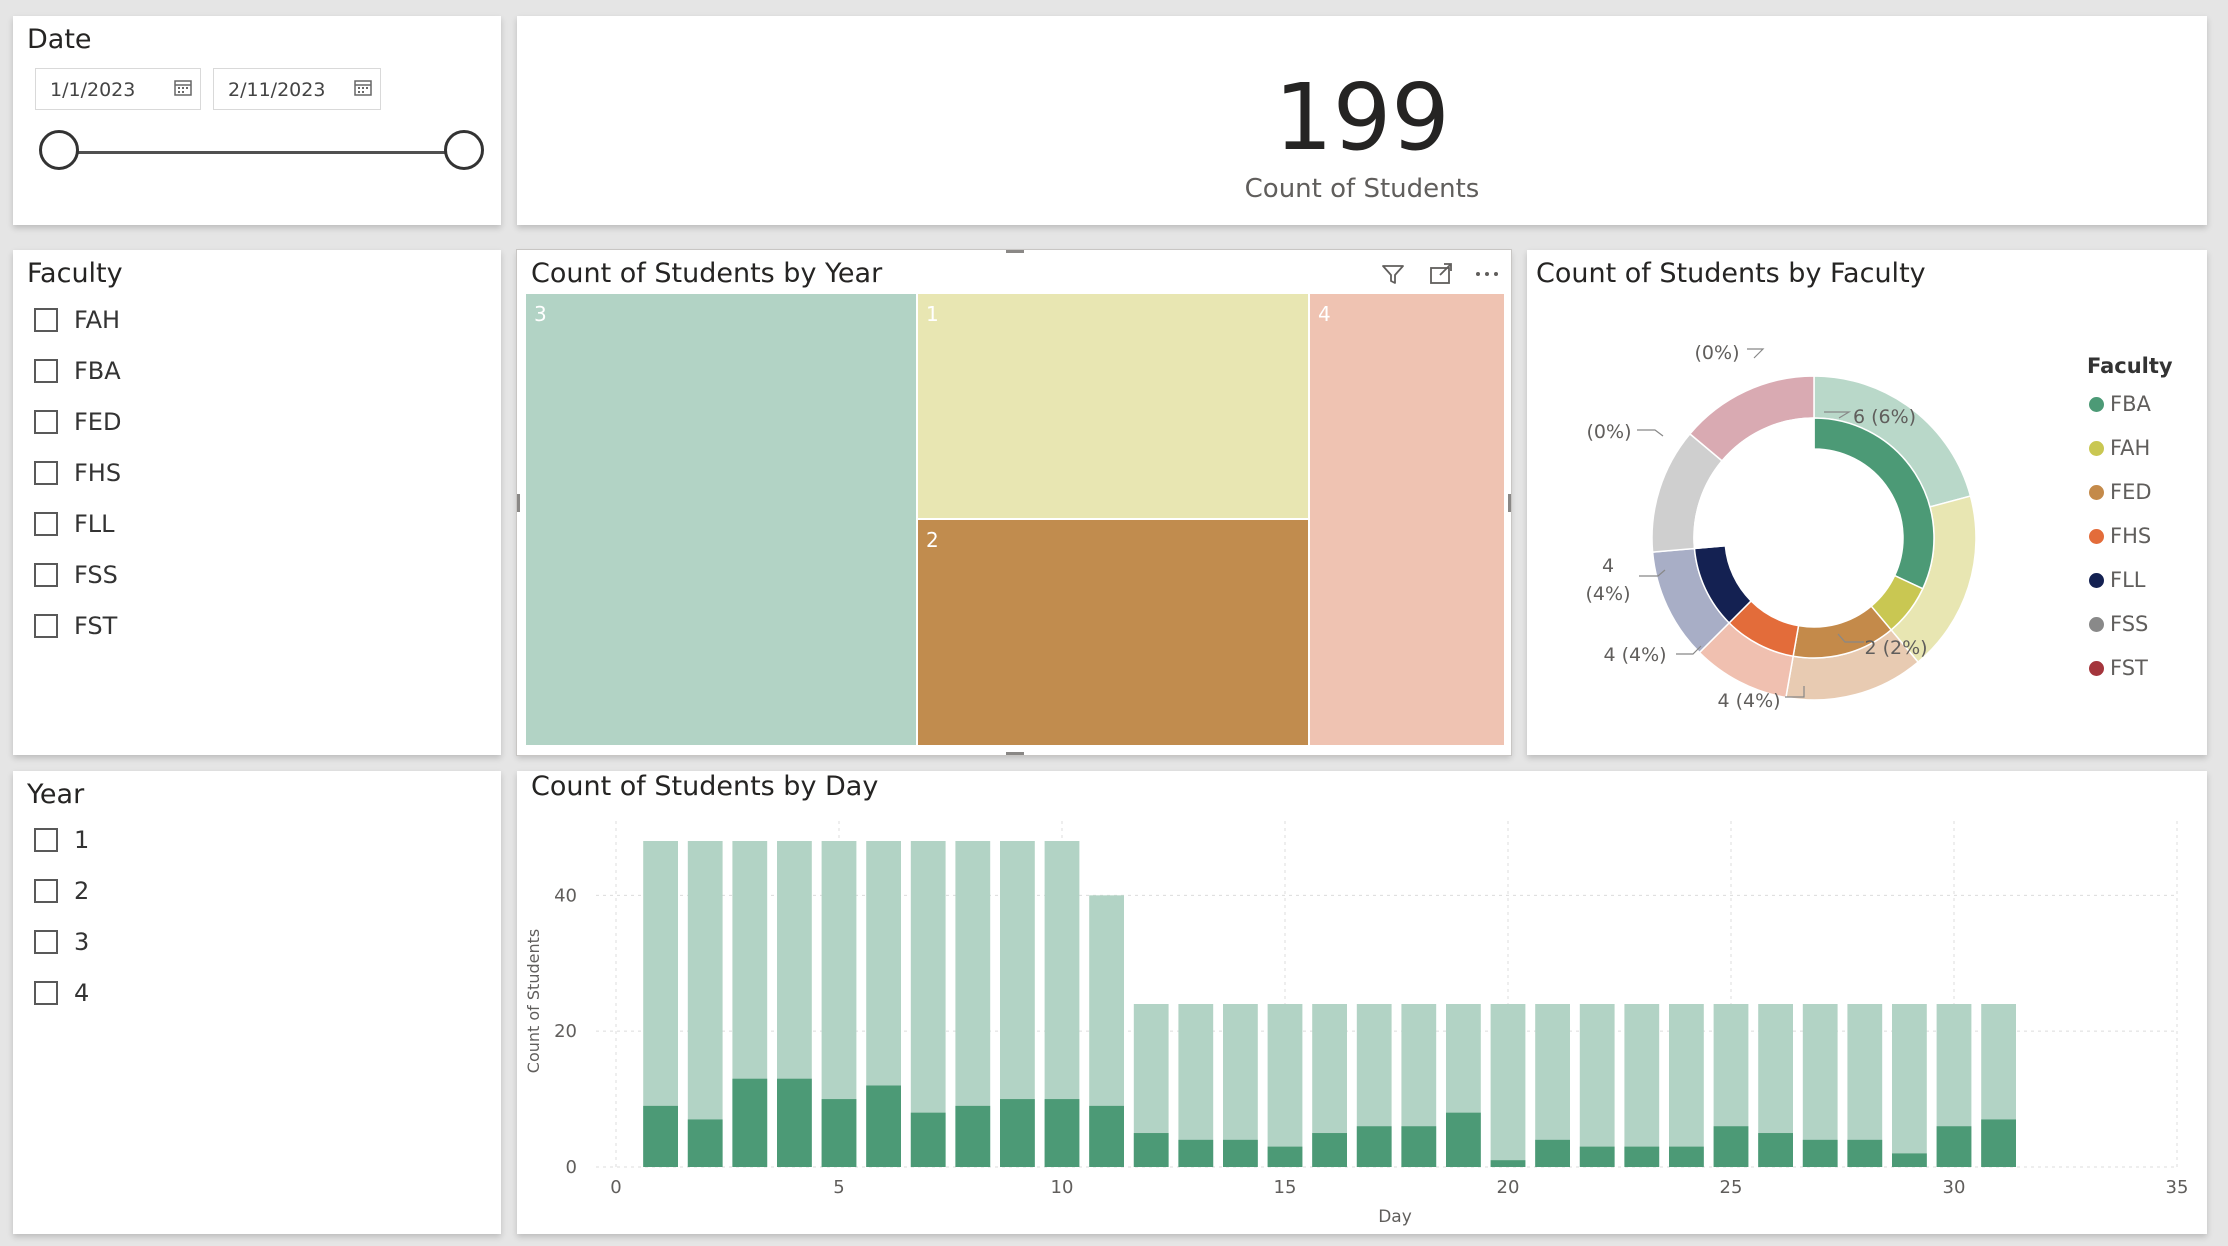  What do you see at coordinates (1393, 274) in the screenshot?
I see `filter-icon` at bounding box center [1393, 274].